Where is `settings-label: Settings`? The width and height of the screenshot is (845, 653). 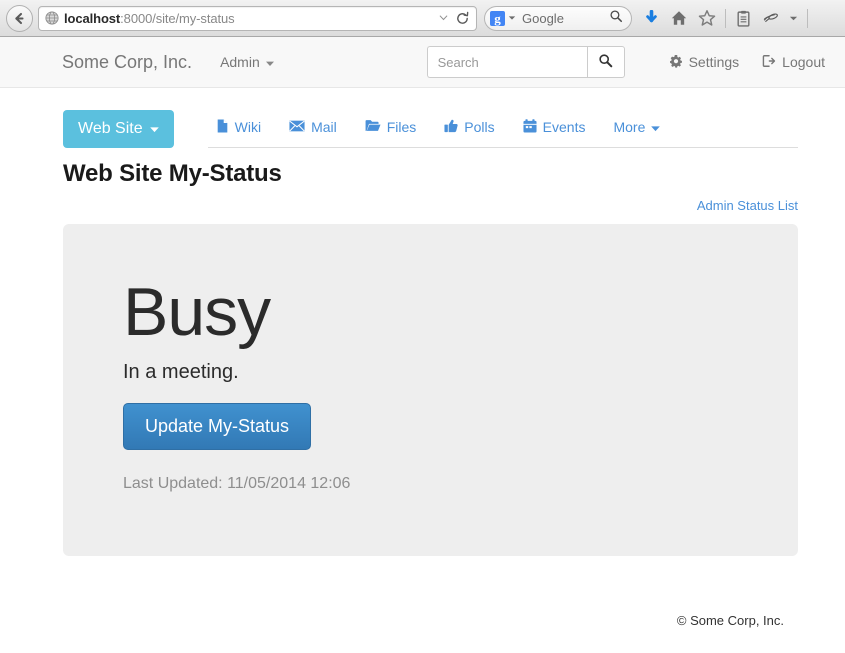 settings-label: Settings is located at coordinates (714, 62).